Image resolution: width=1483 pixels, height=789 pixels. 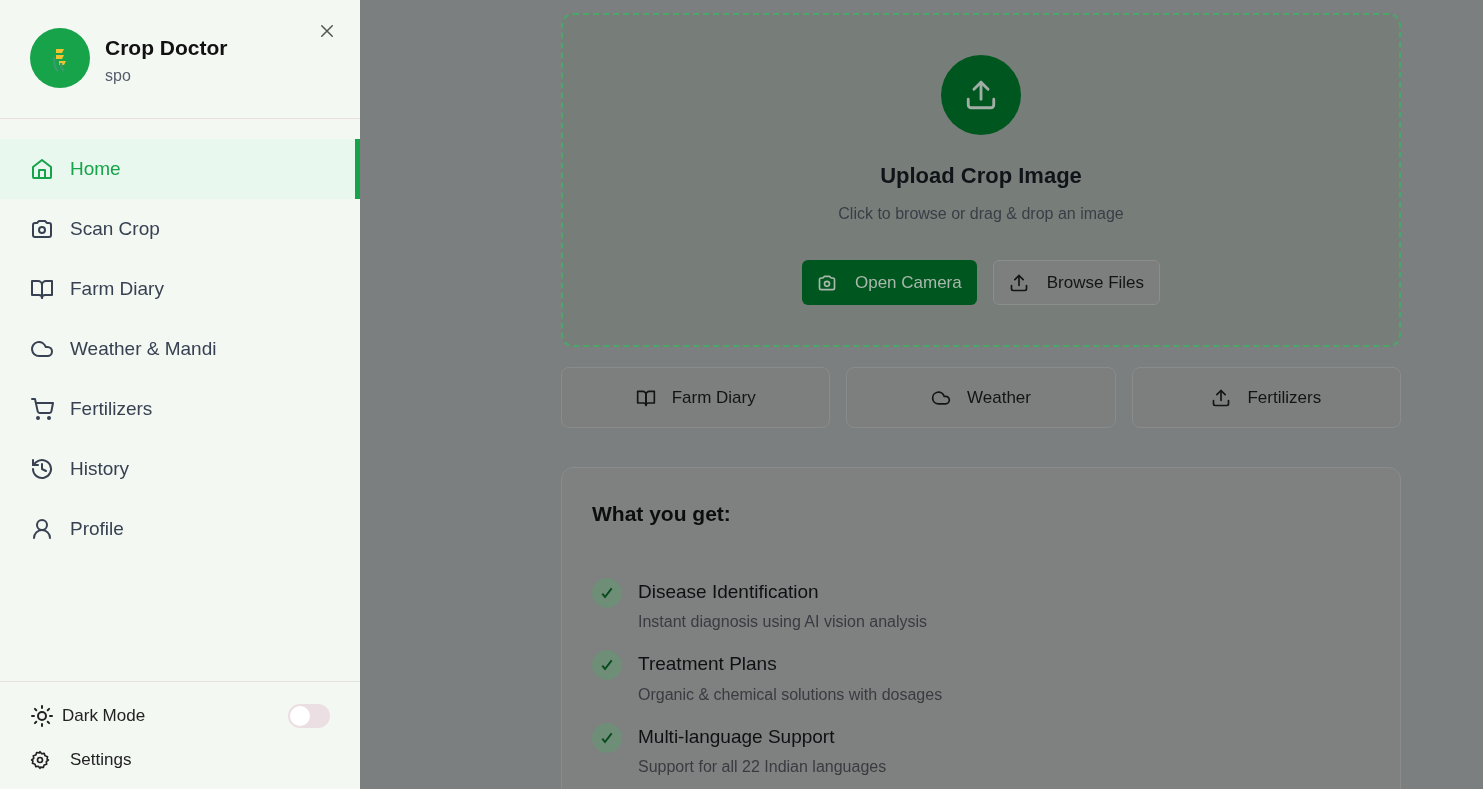 I want to click on feature-title: Disease Identification, so click(x=729, y=591).